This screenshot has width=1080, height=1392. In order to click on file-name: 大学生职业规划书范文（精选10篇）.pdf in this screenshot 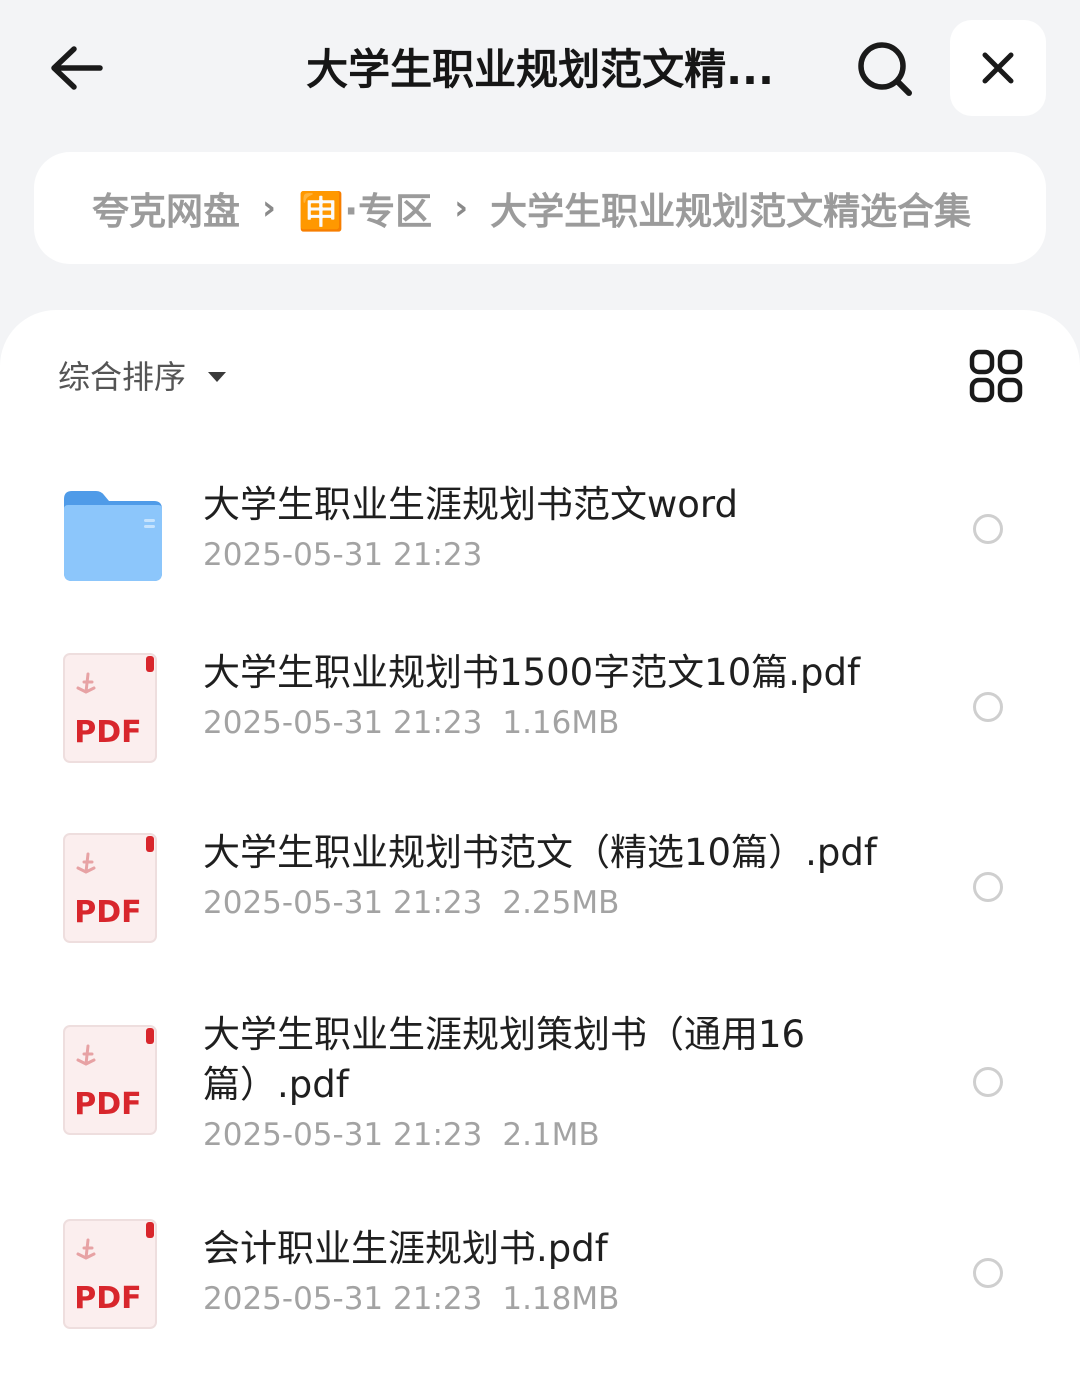, I will do `click(540, 852)`.